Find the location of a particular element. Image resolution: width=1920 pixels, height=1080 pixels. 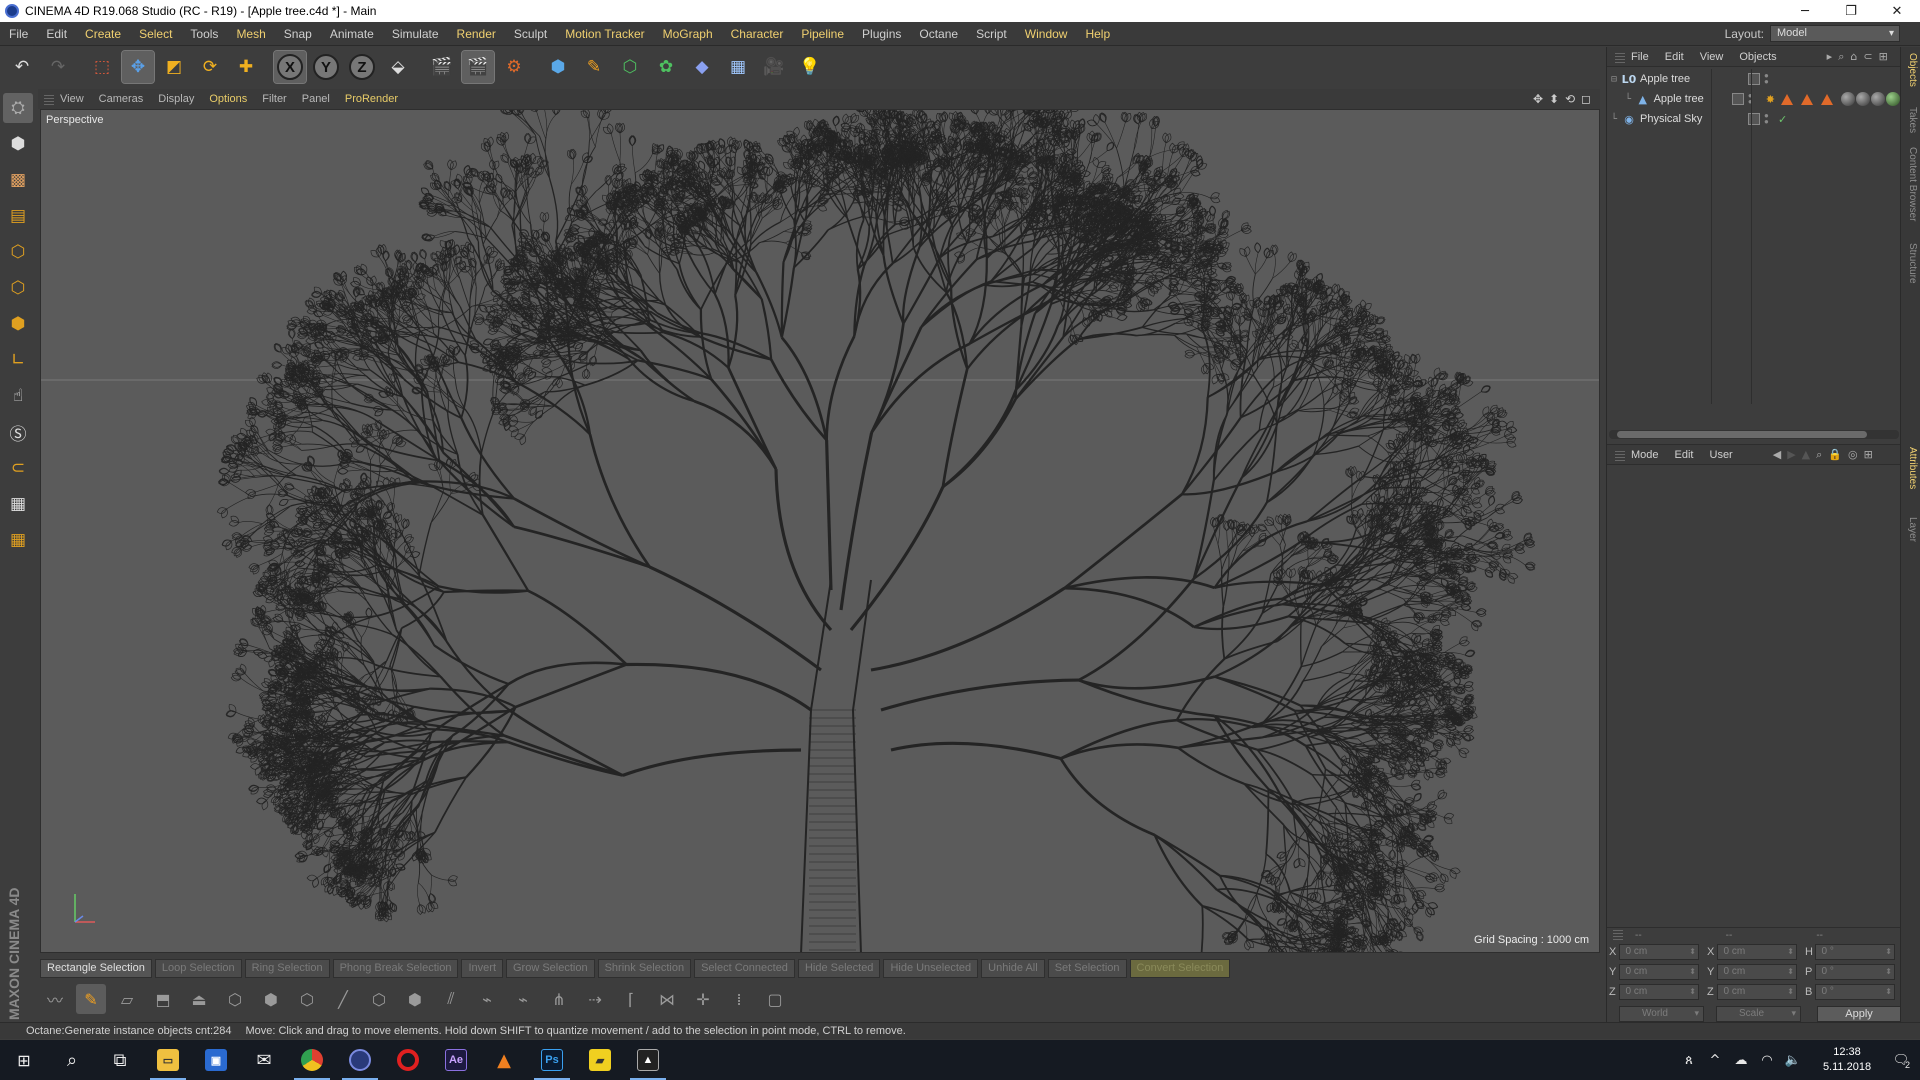

link-icon: ⊂ is located at coordinates (1867, 56).